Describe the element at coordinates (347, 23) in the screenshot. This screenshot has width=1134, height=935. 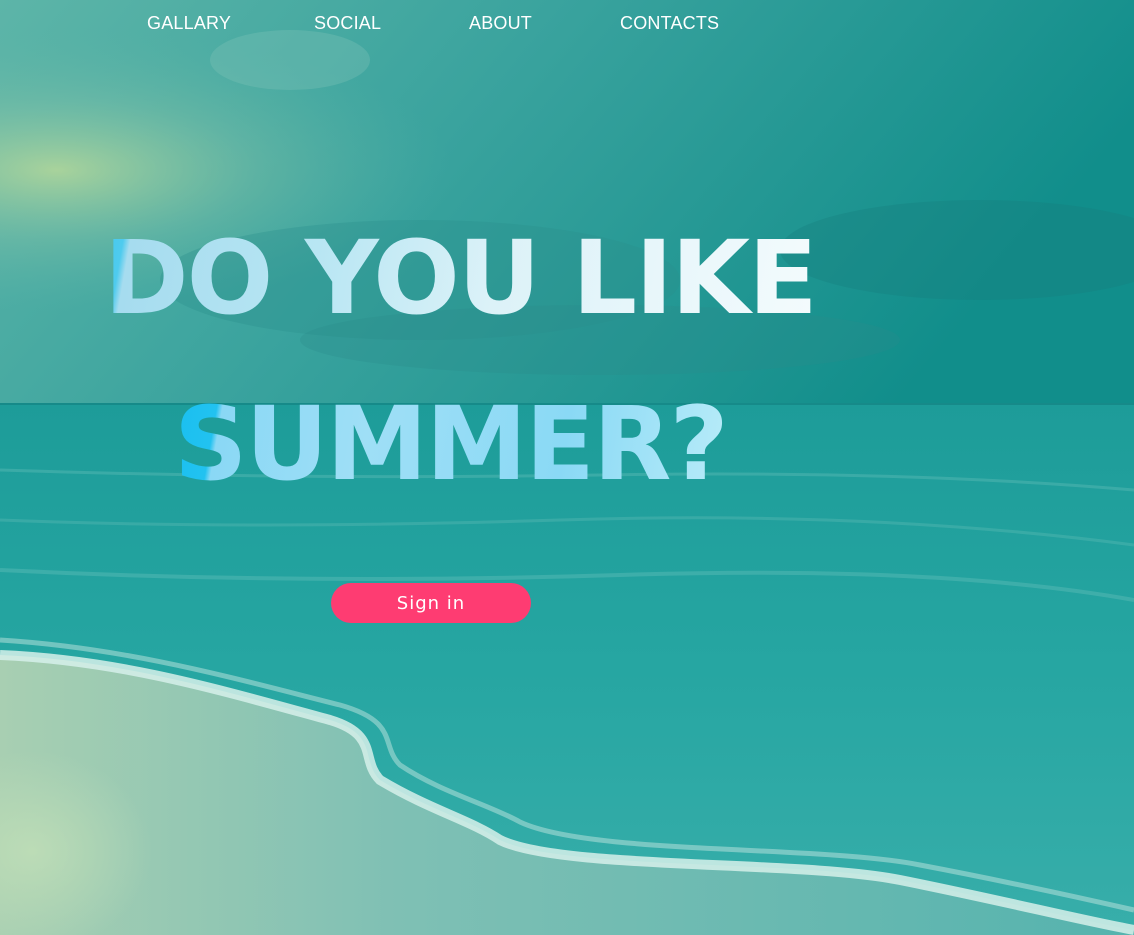
I see `nav-item-social: SOCIAL` at that location.